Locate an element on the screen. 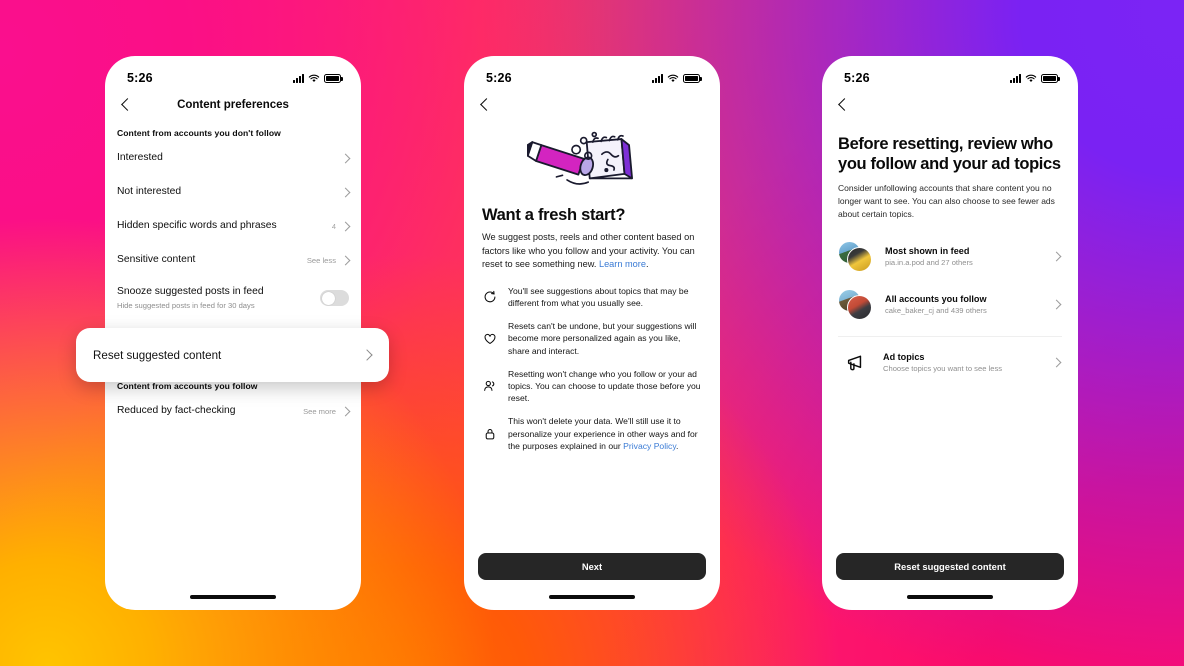 Image resolution: width=1184 pixels, height=666 pixels. page-title: Content preferences is located at coordinates (233, 105).